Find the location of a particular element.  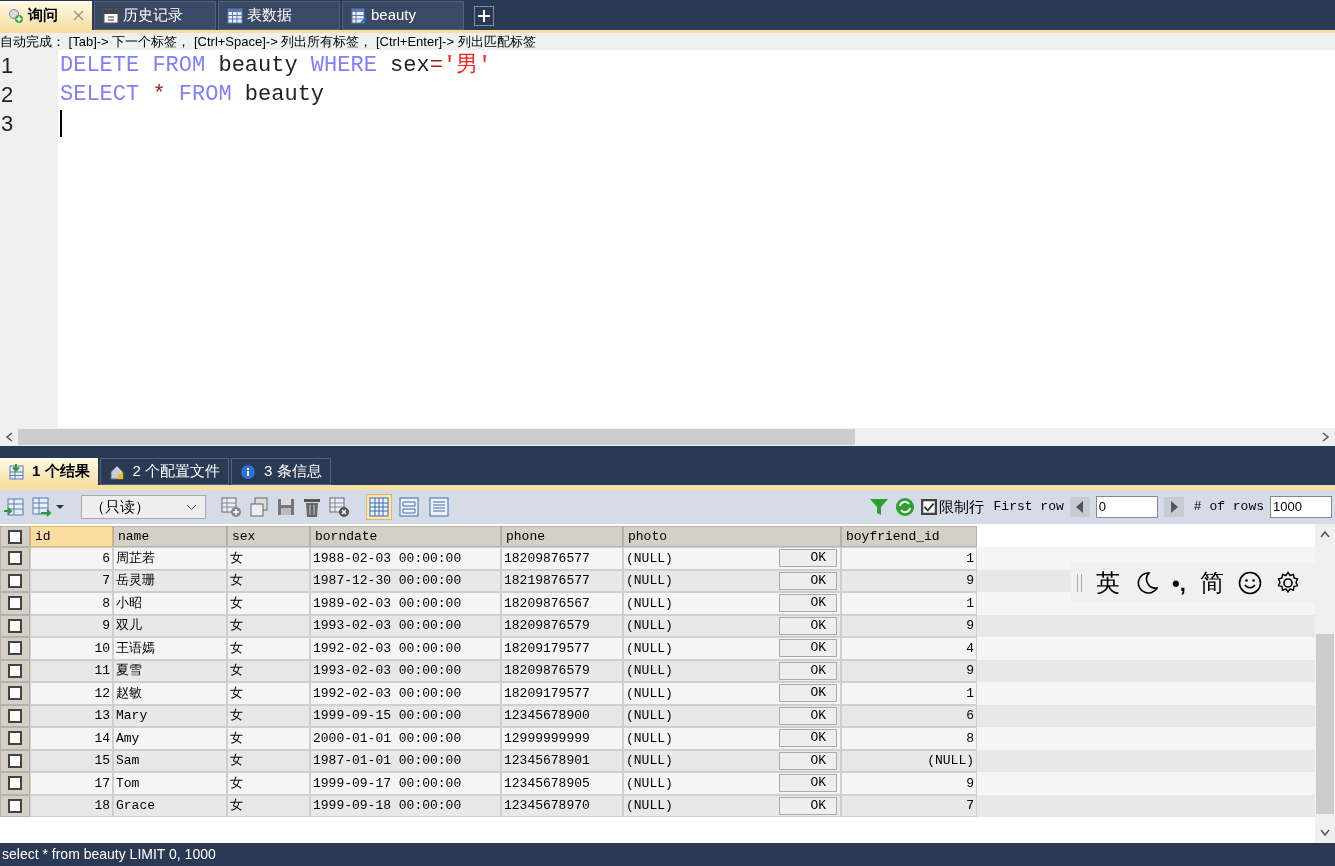

column-header: id is located at coordinates (71, 536).